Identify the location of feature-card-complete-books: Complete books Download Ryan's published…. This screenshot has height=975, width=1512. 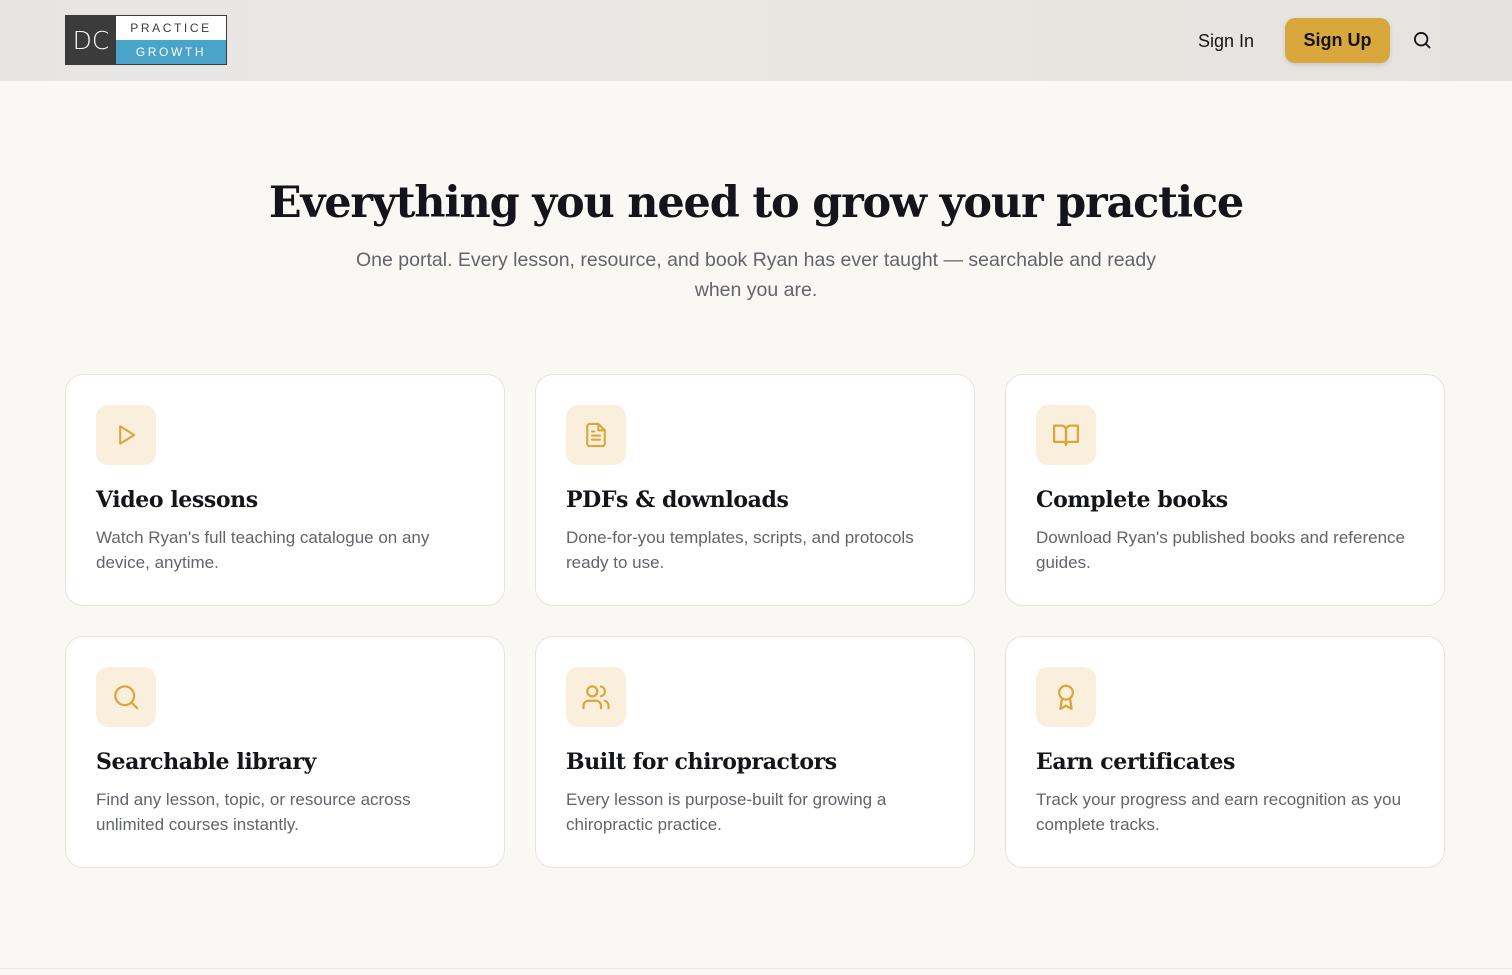
(1225, 490).